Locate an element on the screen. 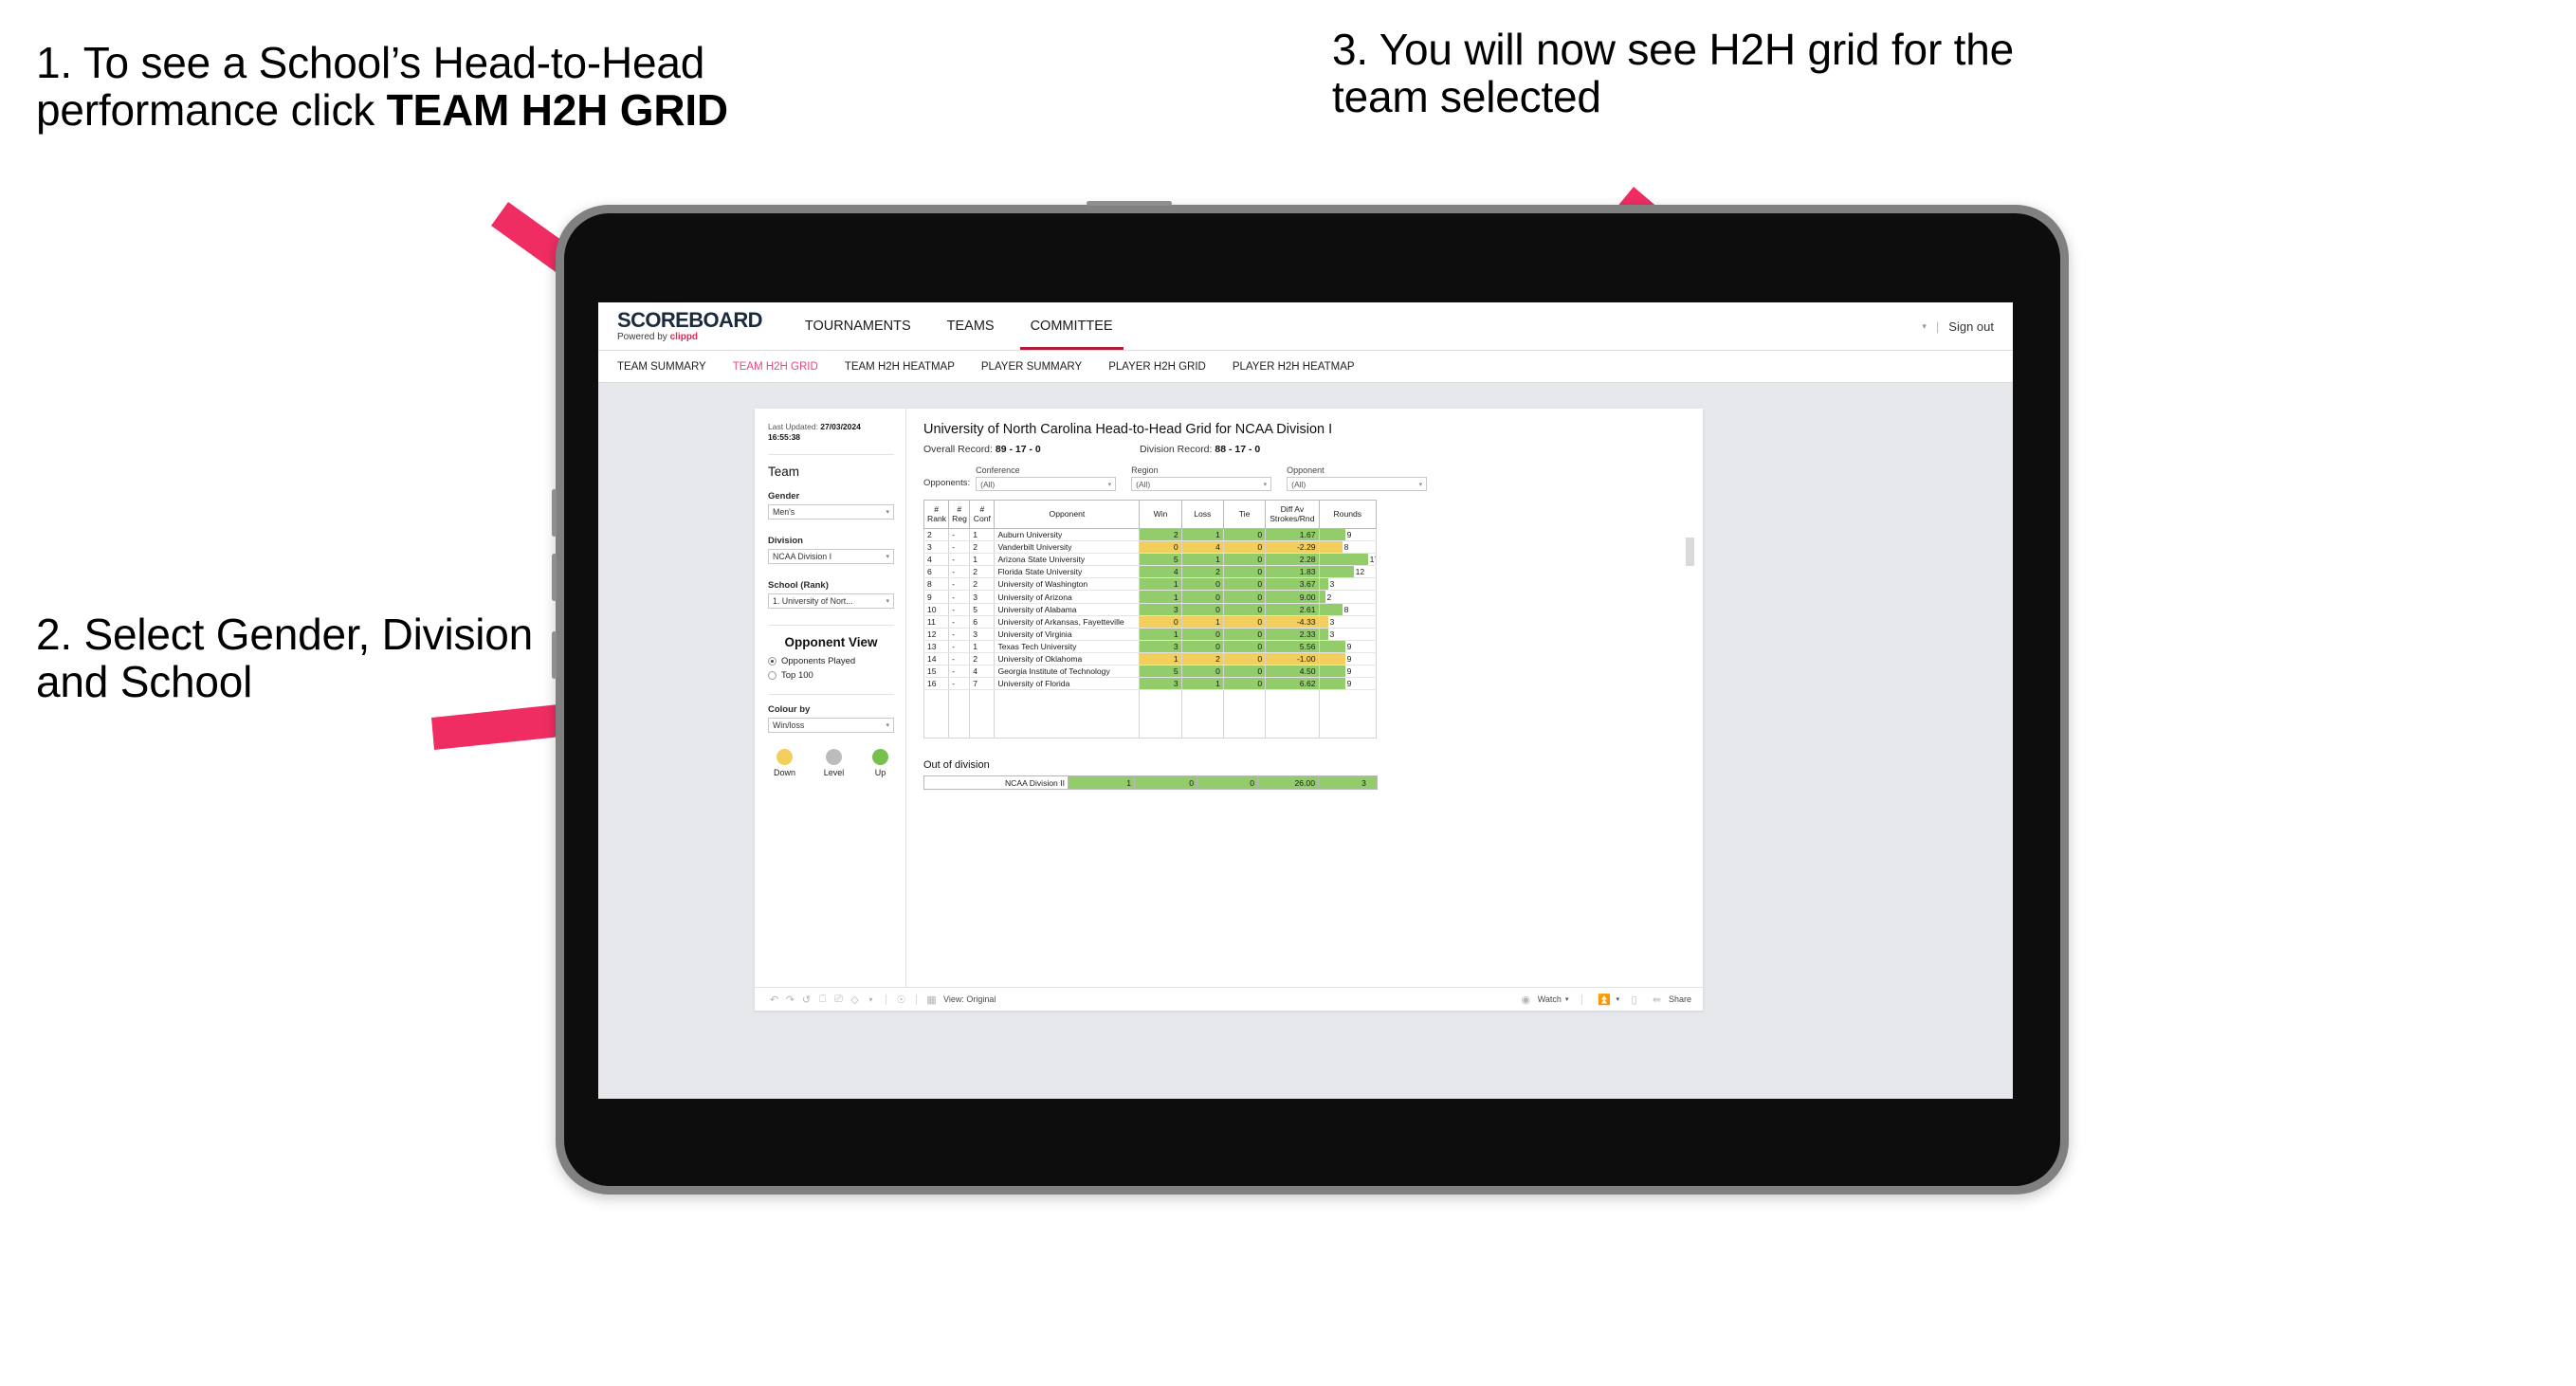 Image resolution: width=2576 pixels, height=1386 pixels. power-button is located at coordinates (554, 655).